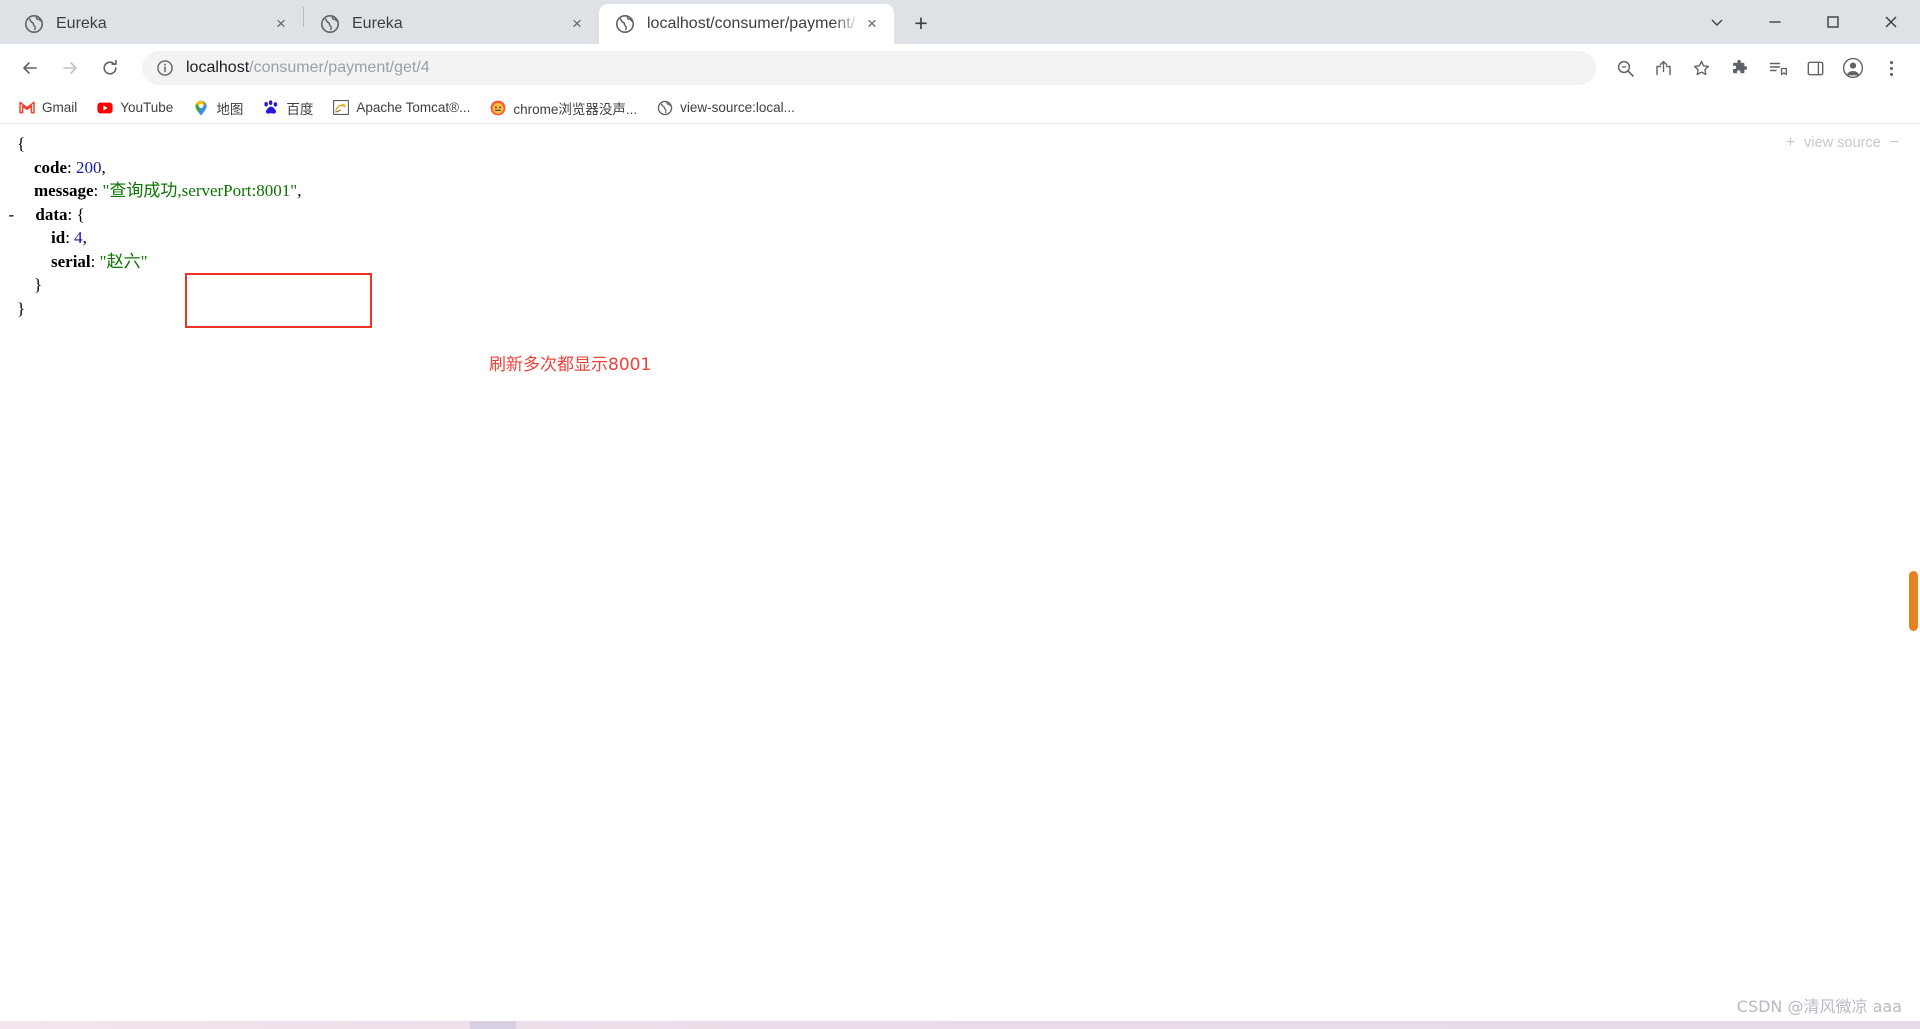  I want to click on url-path: /consumer/payment/get/4, so click(339, 67).